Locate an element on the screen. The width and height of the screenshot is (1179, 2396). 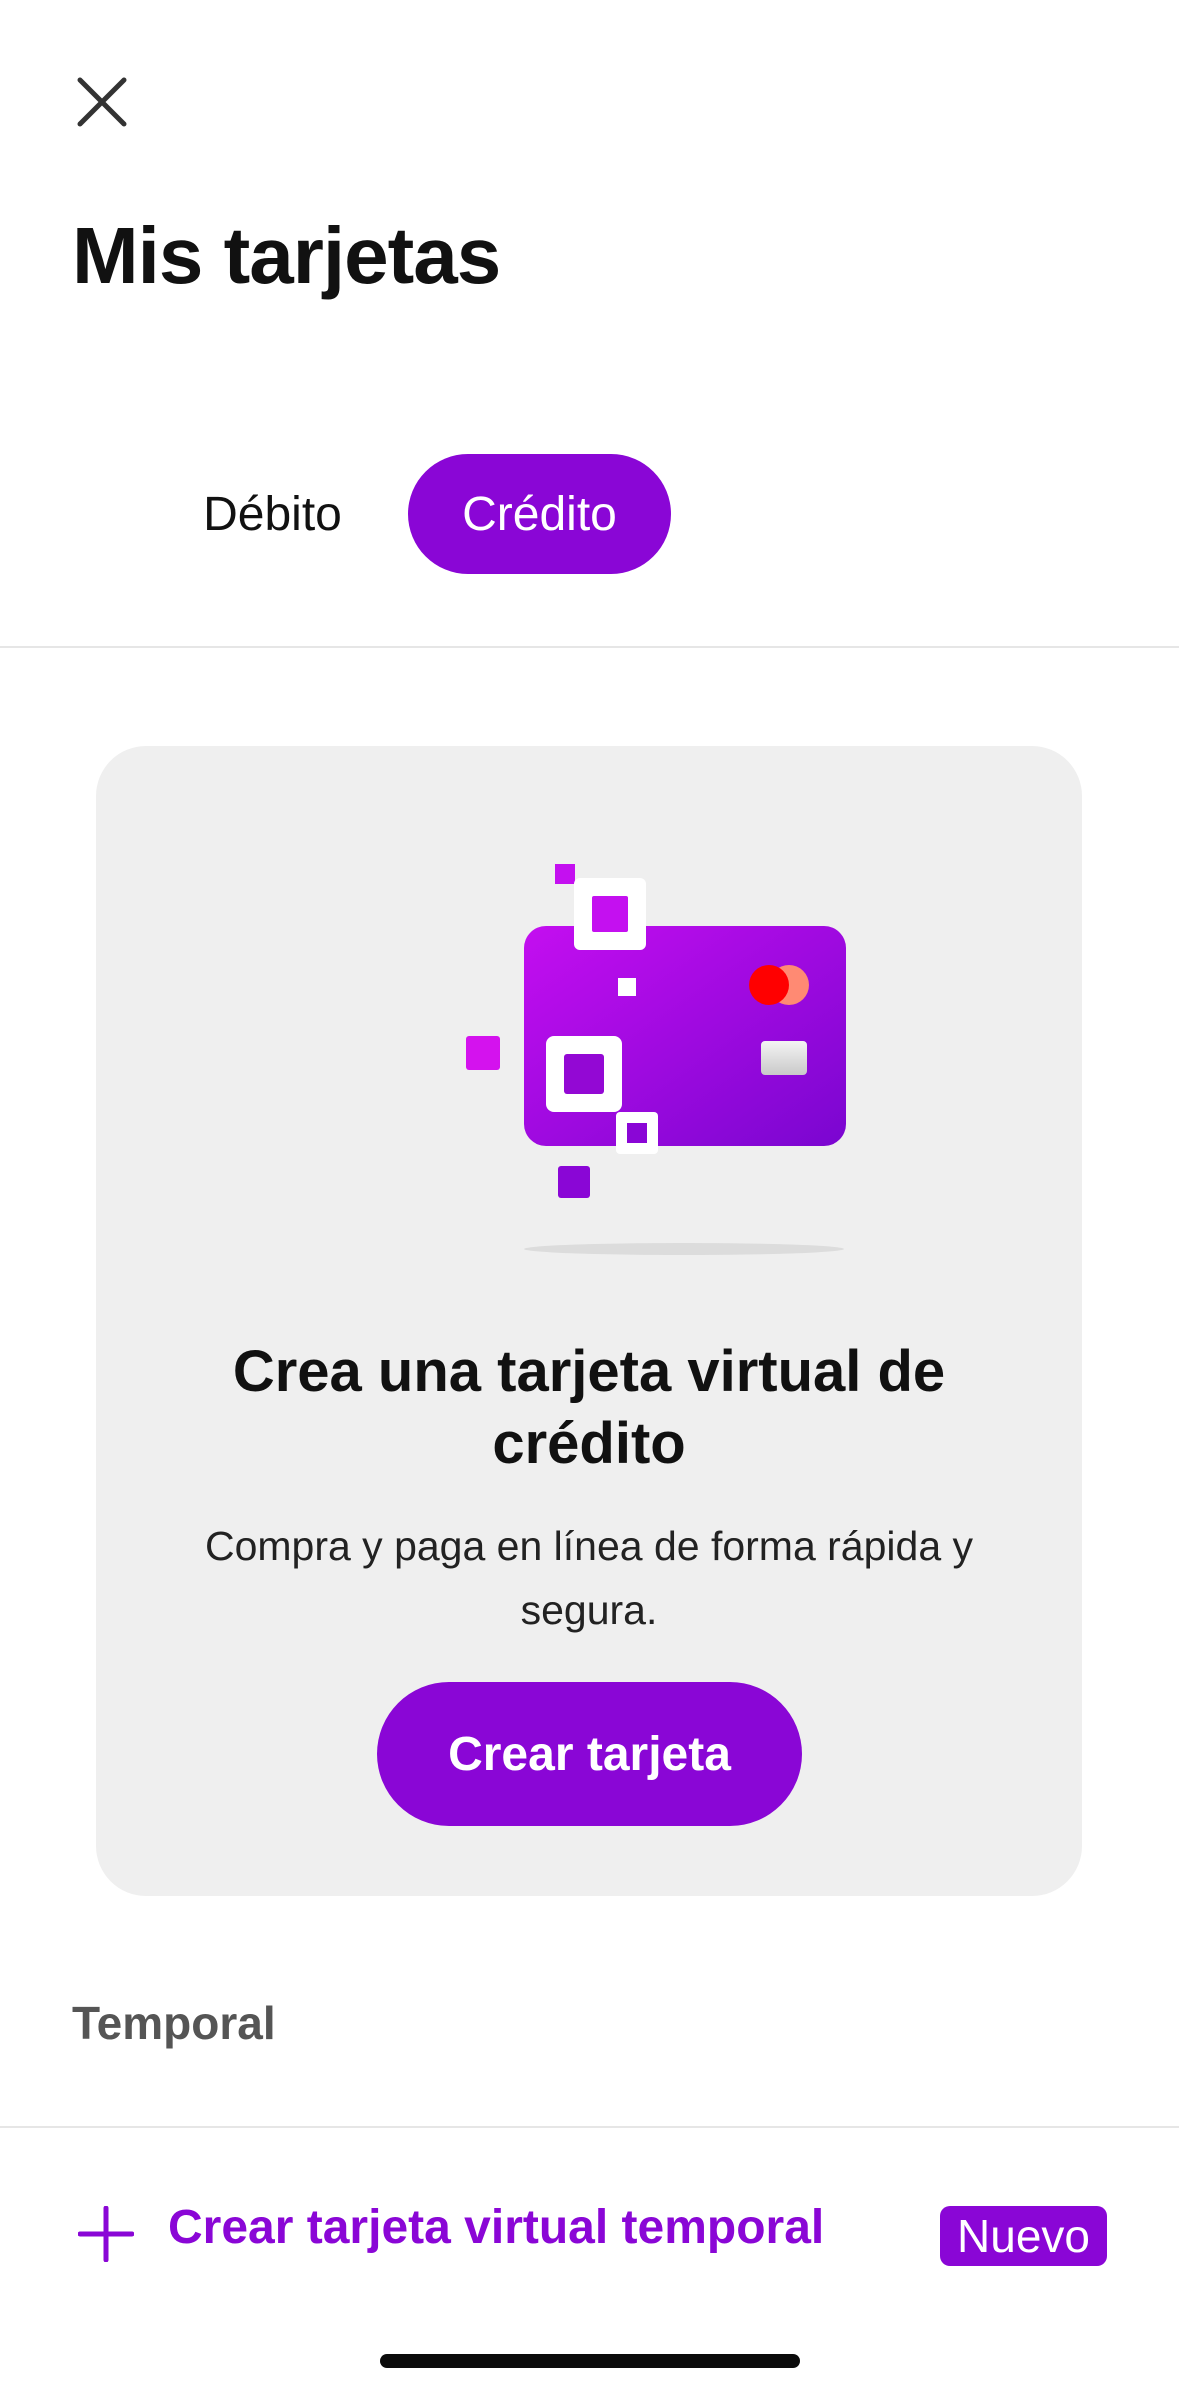
create-temporary-card-label: Crear tarjeta virtual temporal is located at coordinates (496, 2227).